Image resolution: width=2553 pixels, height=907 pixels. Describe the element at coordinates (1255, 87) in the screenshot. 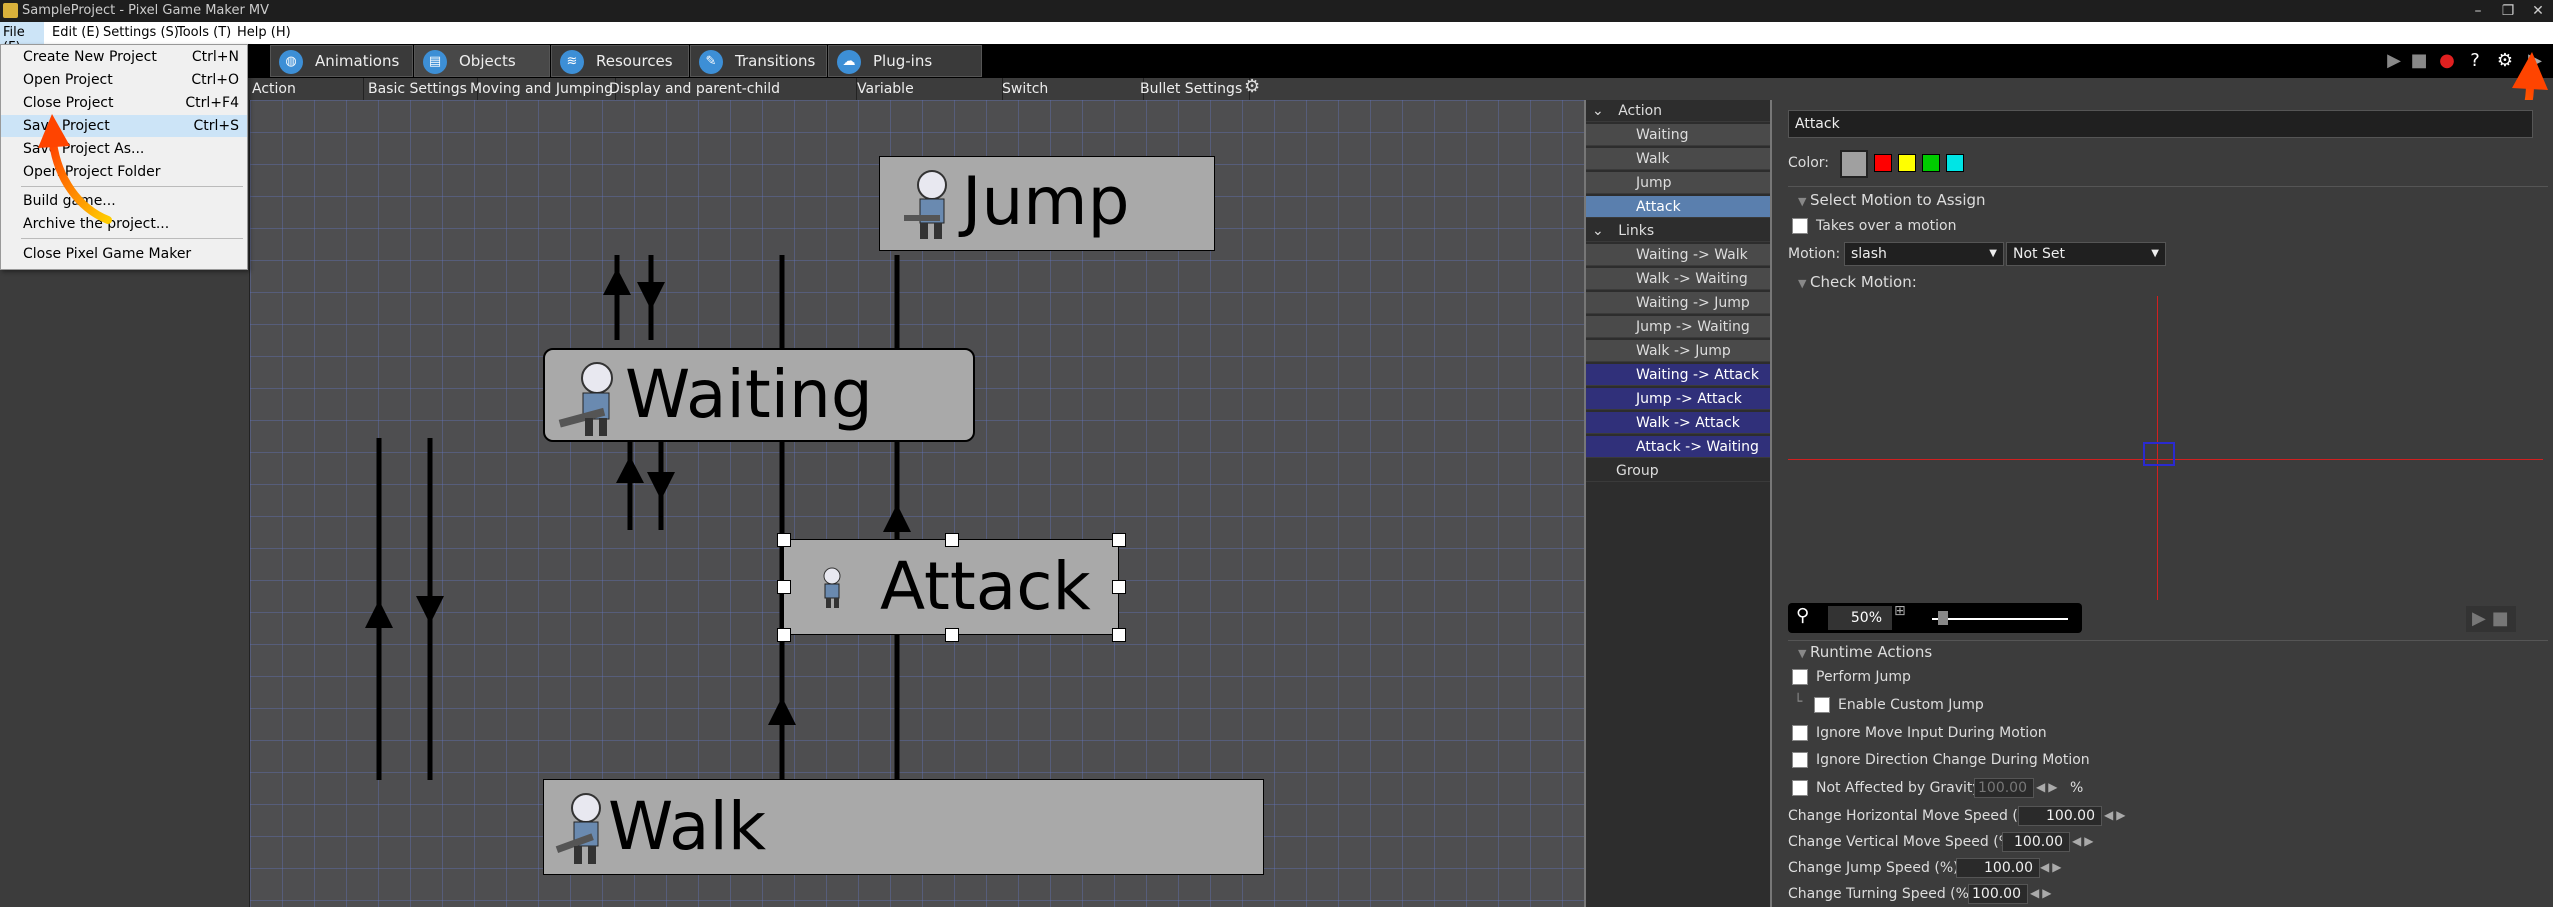

I see `subtab-settings-gear-icon: ⚙` at that location.